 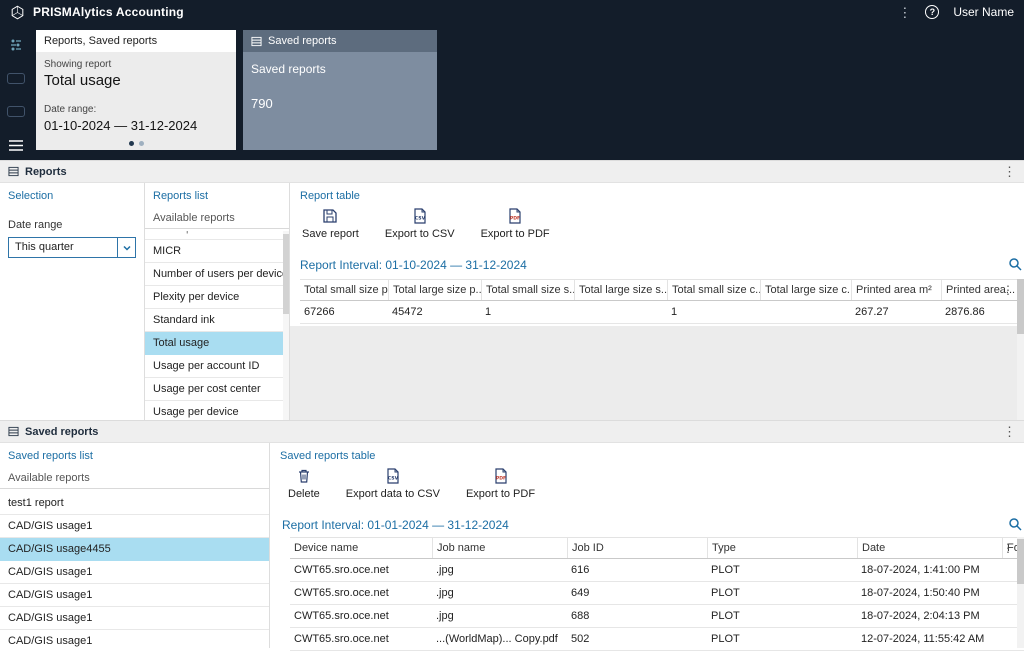 What do you see at coordinates (134, 503) in the screenshot?
I see `list-item: test1 report` at bounding box center [134, 503].